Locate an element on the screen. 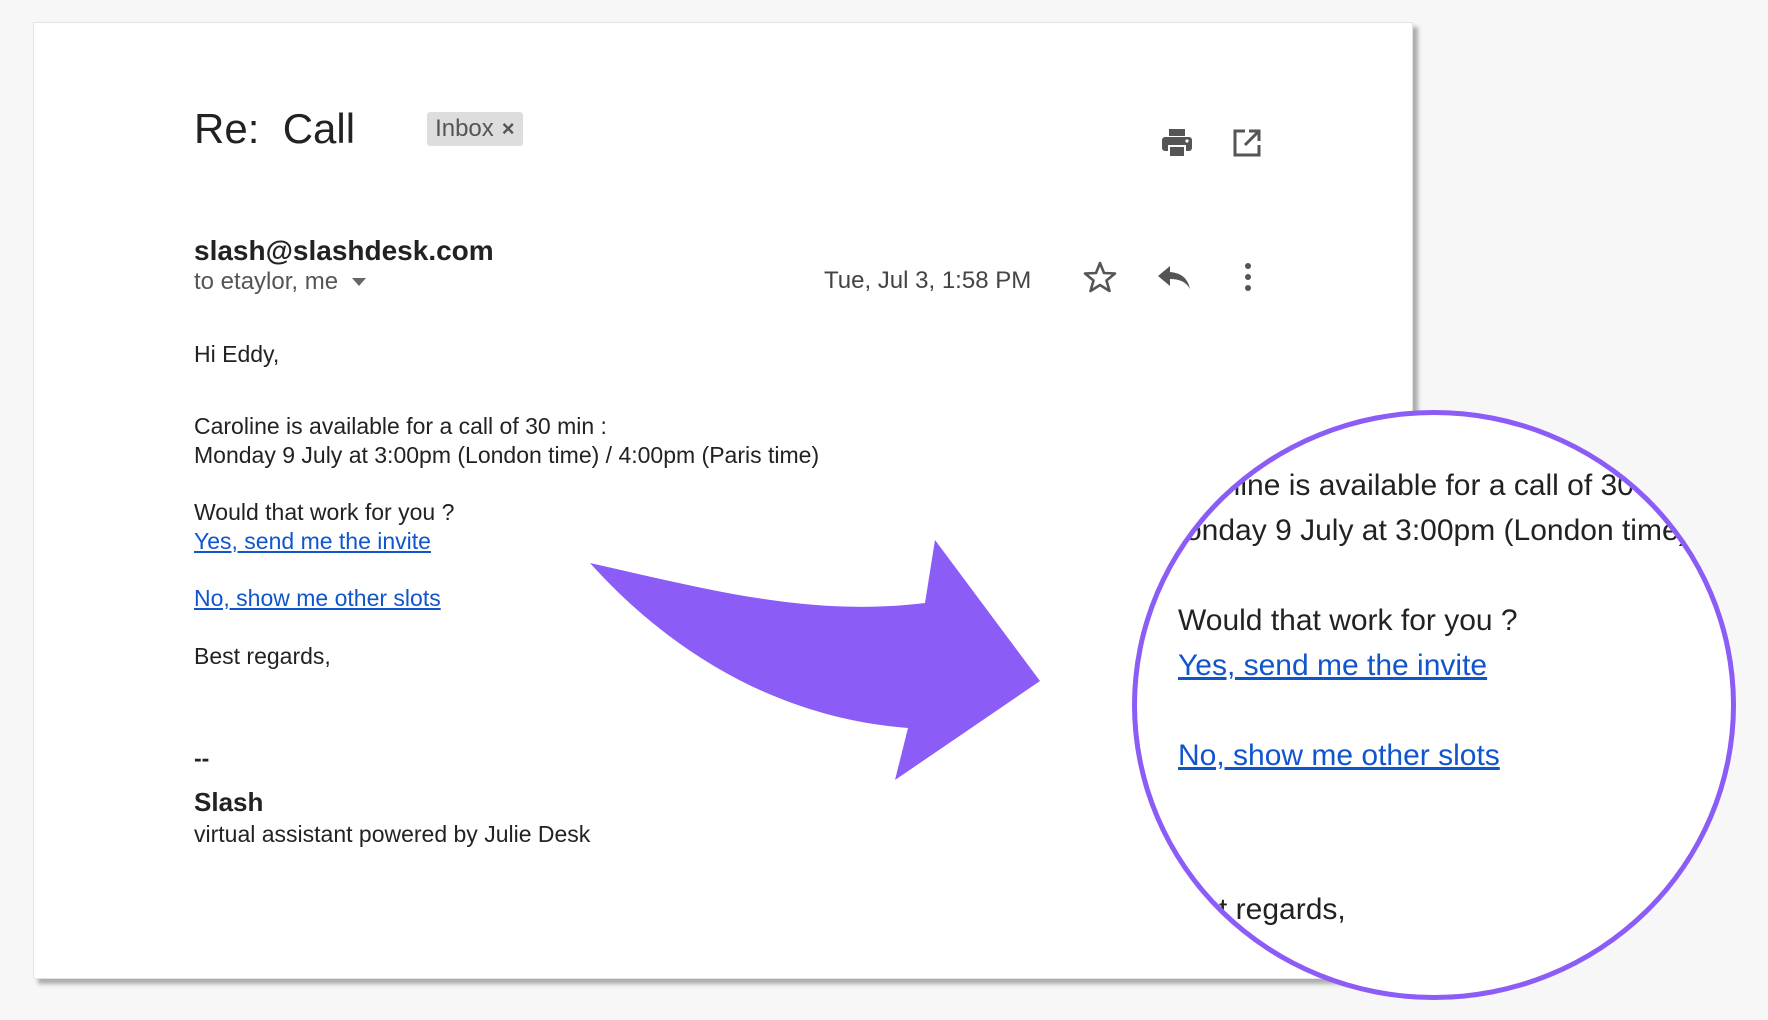  print-icon is located at coordinates (1177, 143).